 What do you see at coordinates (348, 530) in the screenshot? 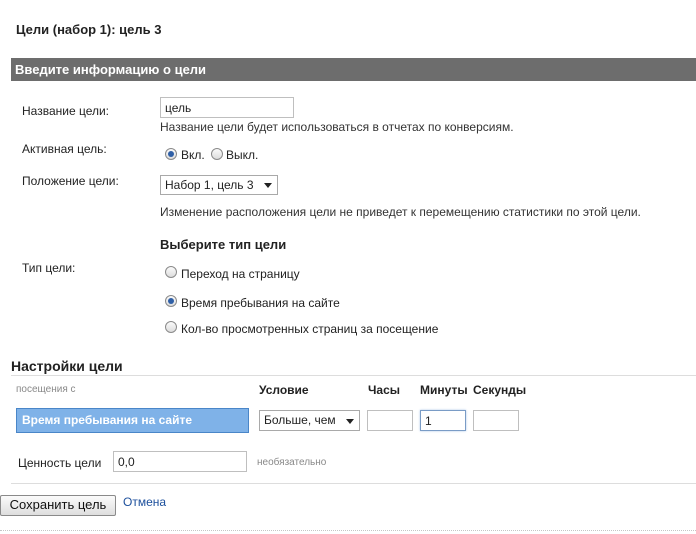
I see `footer-divider` at bounding box center [348, 530].